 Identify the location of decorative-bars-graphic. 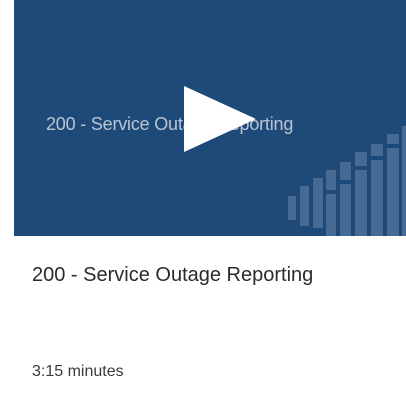
(347, 181).